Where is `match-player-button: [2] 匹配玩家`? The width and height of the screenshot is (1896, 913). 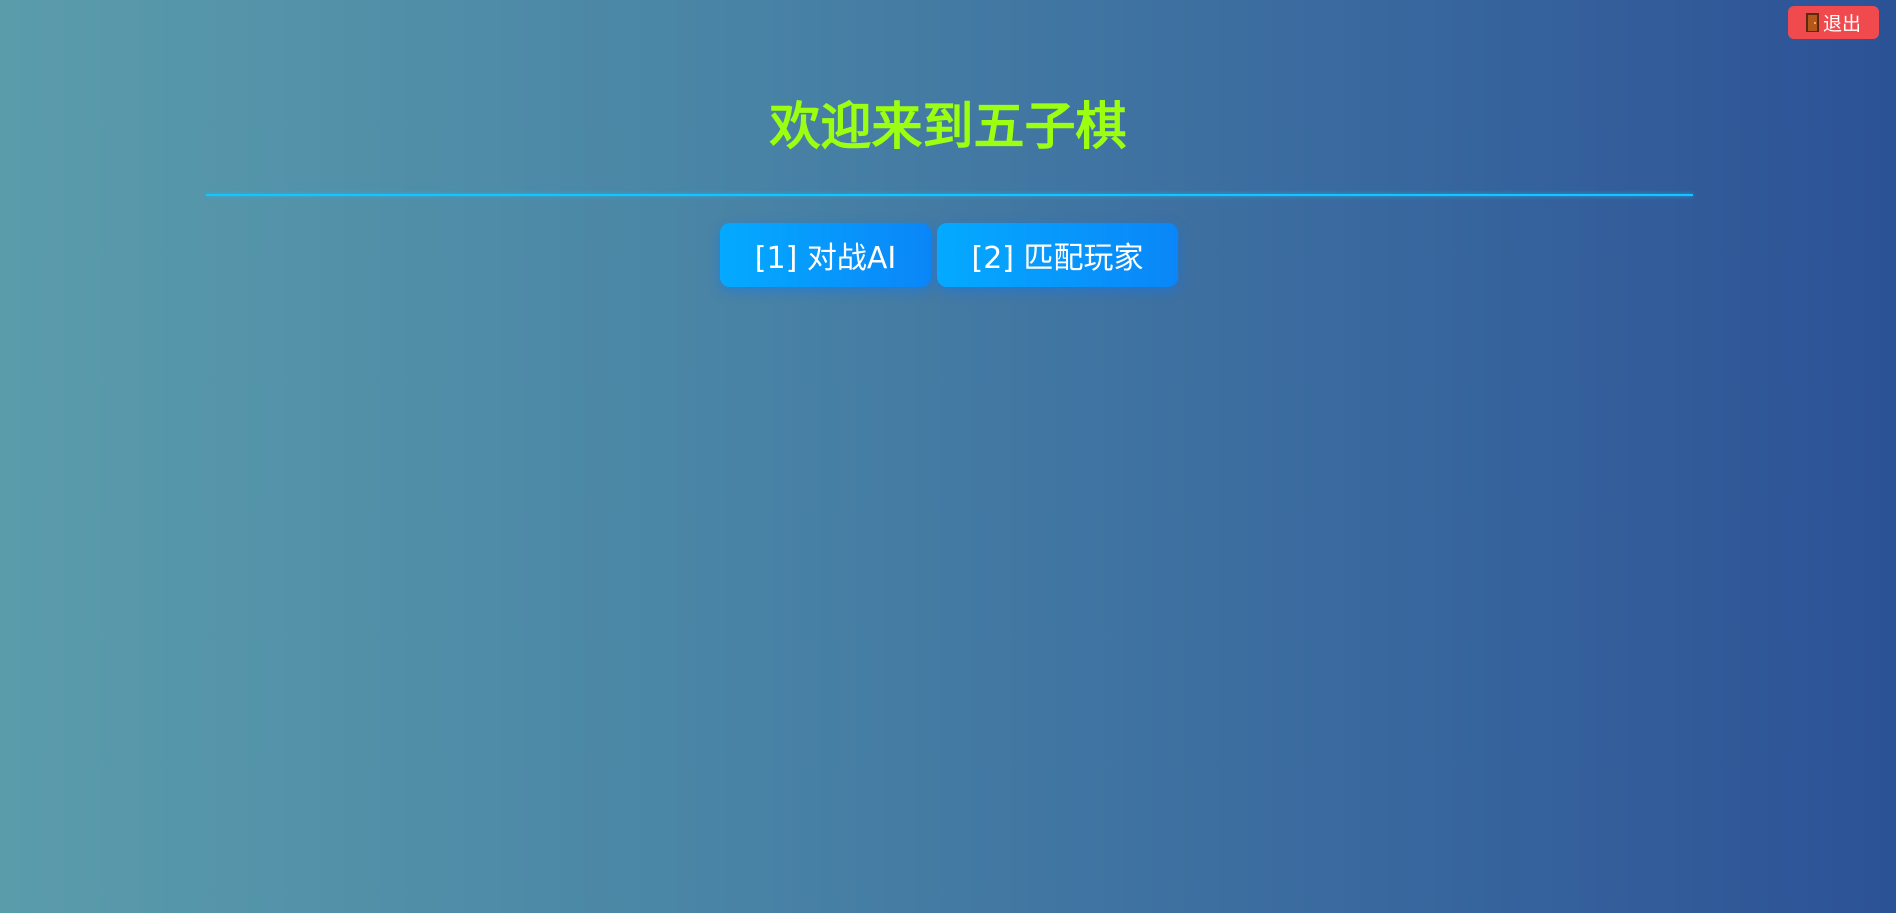 match-player-button: [2] 匹配玩家 is located at coordinates (1057, 255).